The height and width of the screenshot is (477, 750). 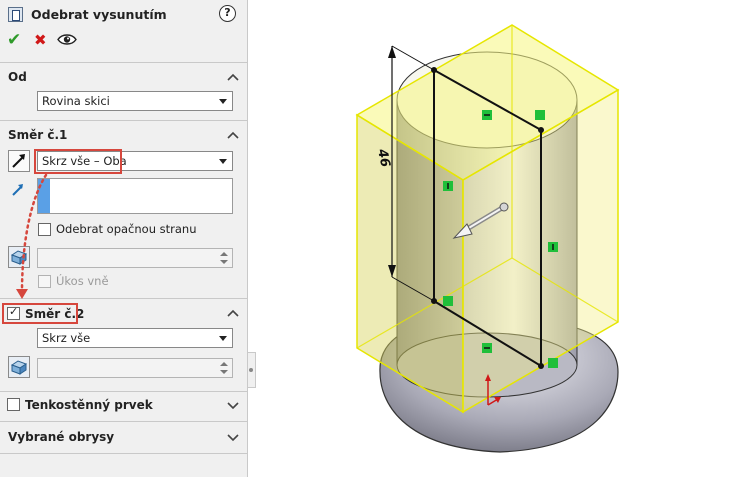 What do you see at coordinates (15, 14) in the screenshot?
I see `extruded-cut-icon` at bounding box center [15, 14].